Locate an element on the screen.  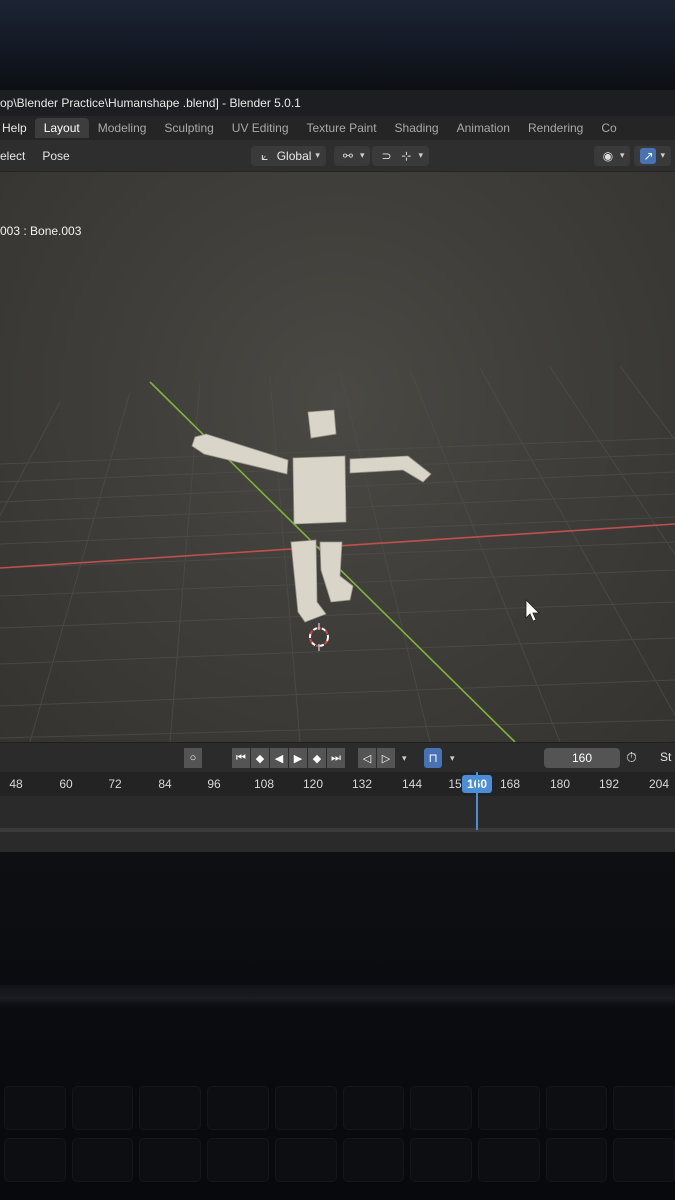
ruler-tick: 180 is located at coordinates (560, 784).